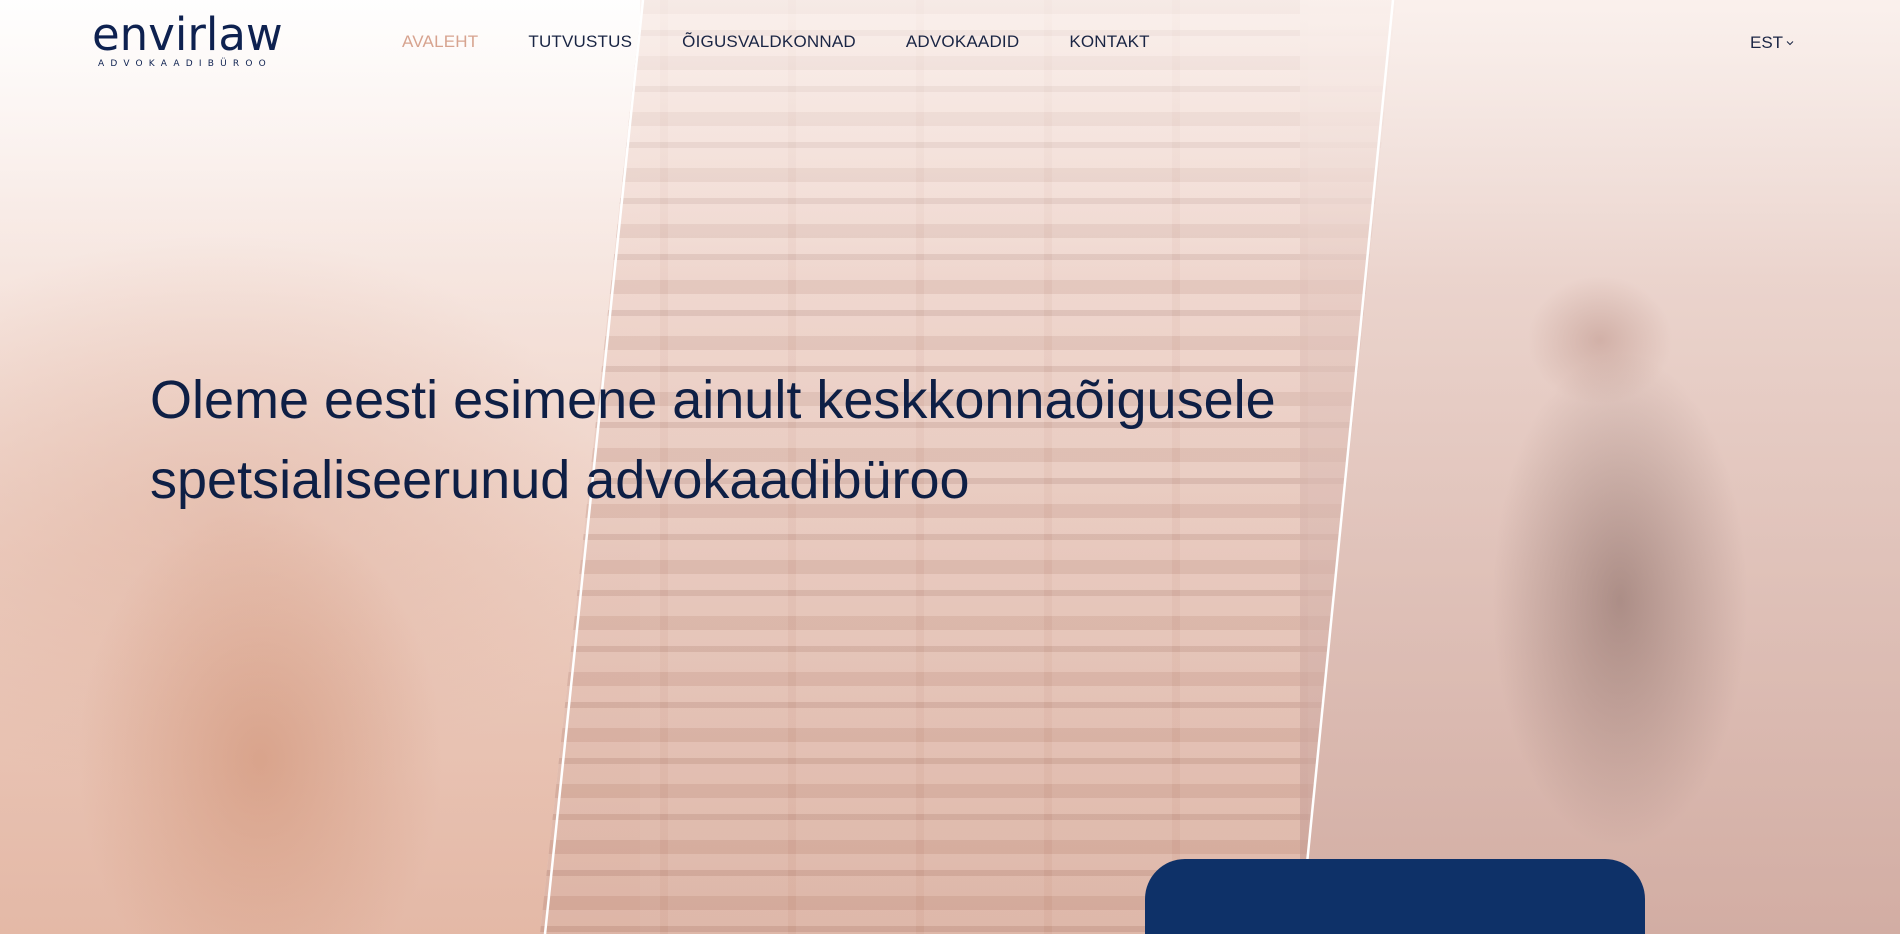 This screenshot has width=1900, height=934. I want to click on logo-tagline: ADVOKAADIBÜROO, so click(185, 64).